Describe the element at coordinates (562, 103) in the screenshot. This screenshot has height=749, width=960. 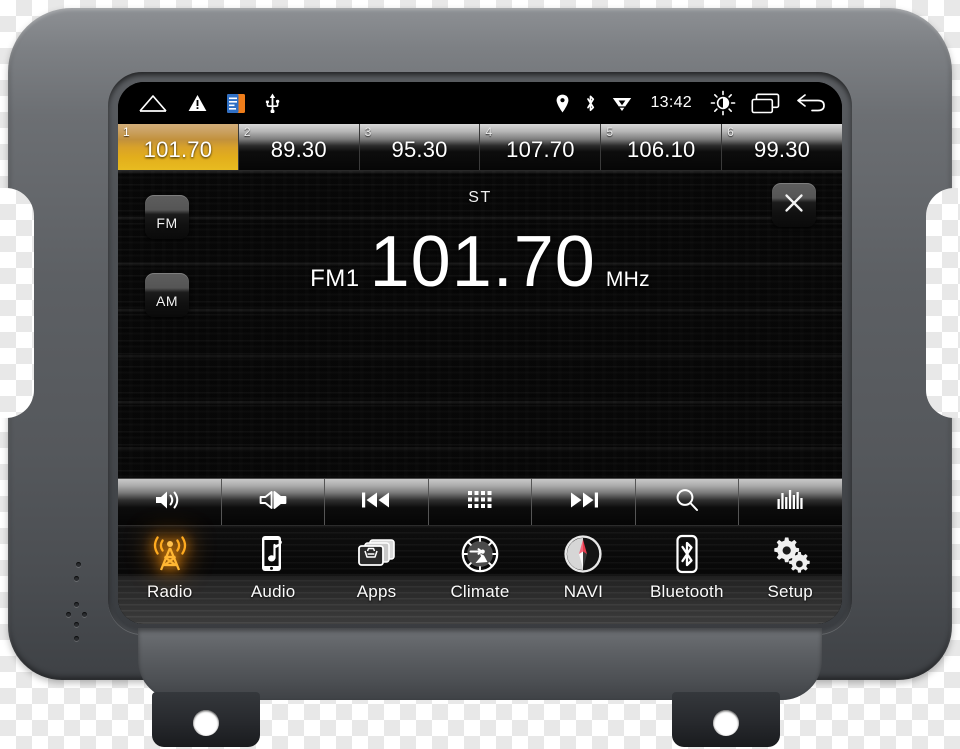
I see `location-pin-icon` at that location.